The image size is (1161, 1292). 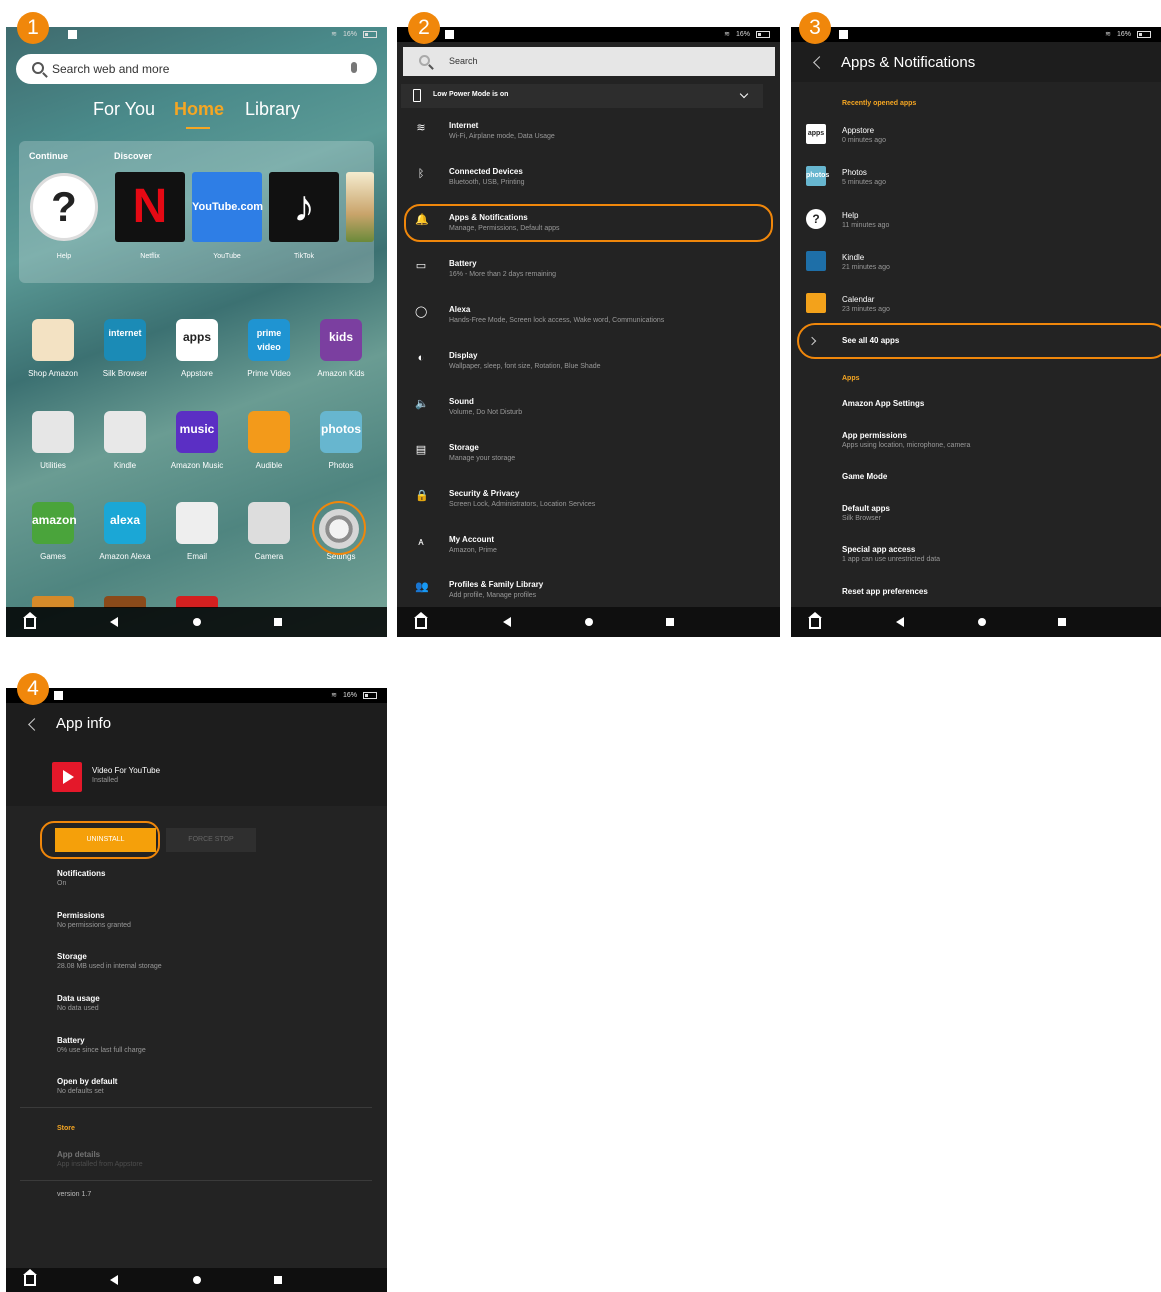 I want to click on settings-search: Search, so click(x=589, y=61).